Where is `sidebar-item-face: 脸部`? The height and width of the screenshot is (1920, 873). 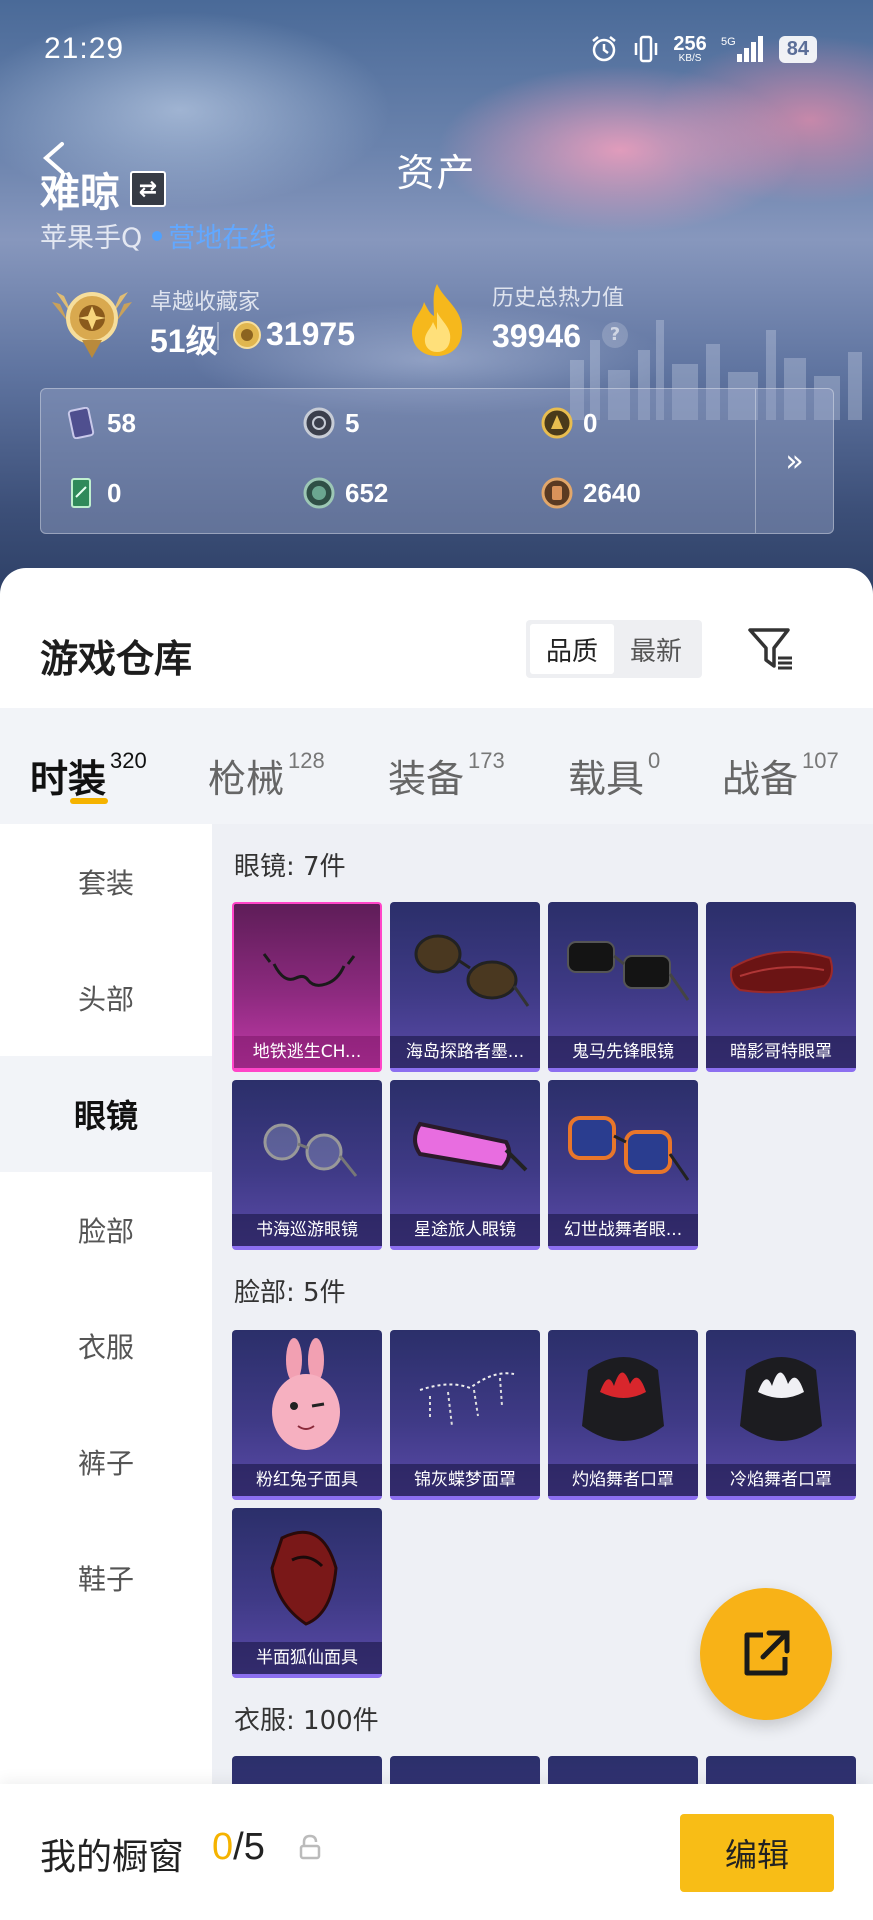
sidebar-item-face: 脸部 is located at coordinates (106, 1230).